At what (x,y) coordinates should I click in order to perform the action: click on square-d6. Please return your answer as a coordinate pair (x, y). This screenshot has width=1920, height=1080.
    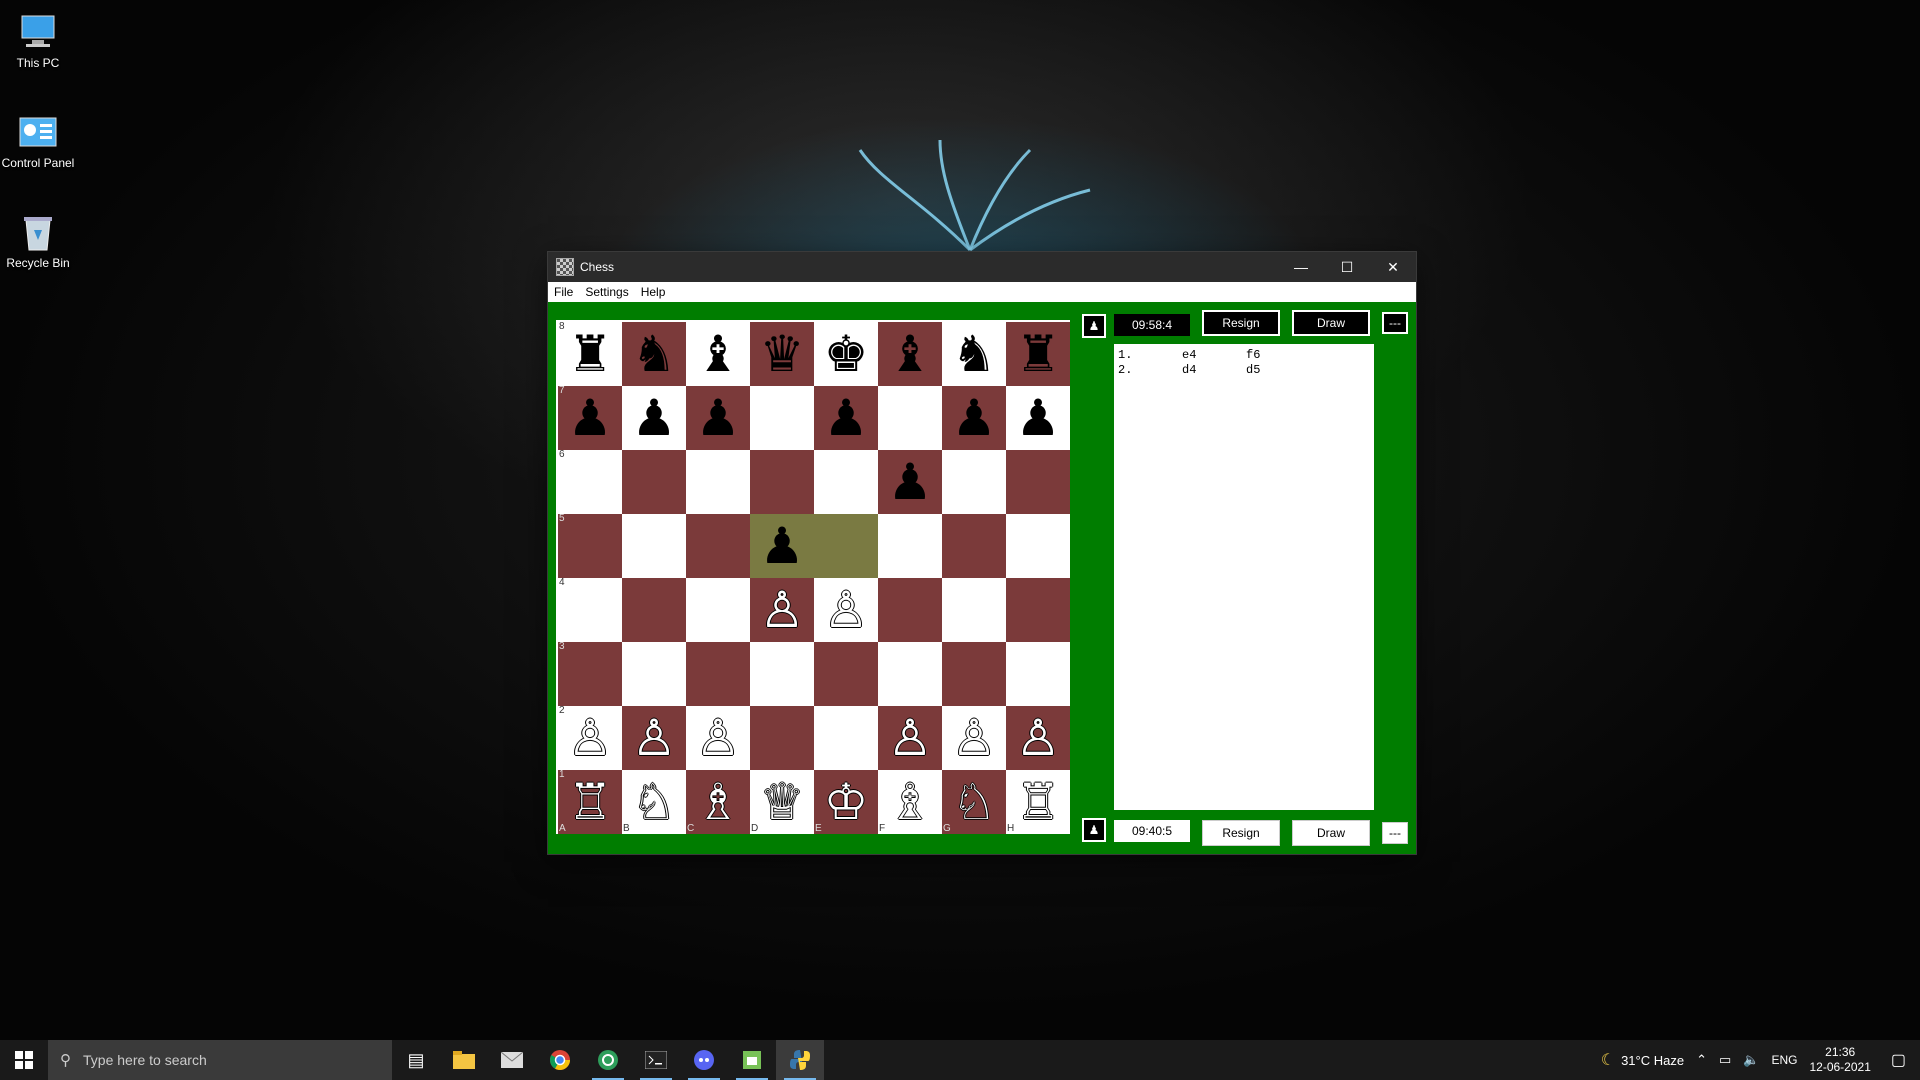
    Looking at the image, I should click on (782, 482).